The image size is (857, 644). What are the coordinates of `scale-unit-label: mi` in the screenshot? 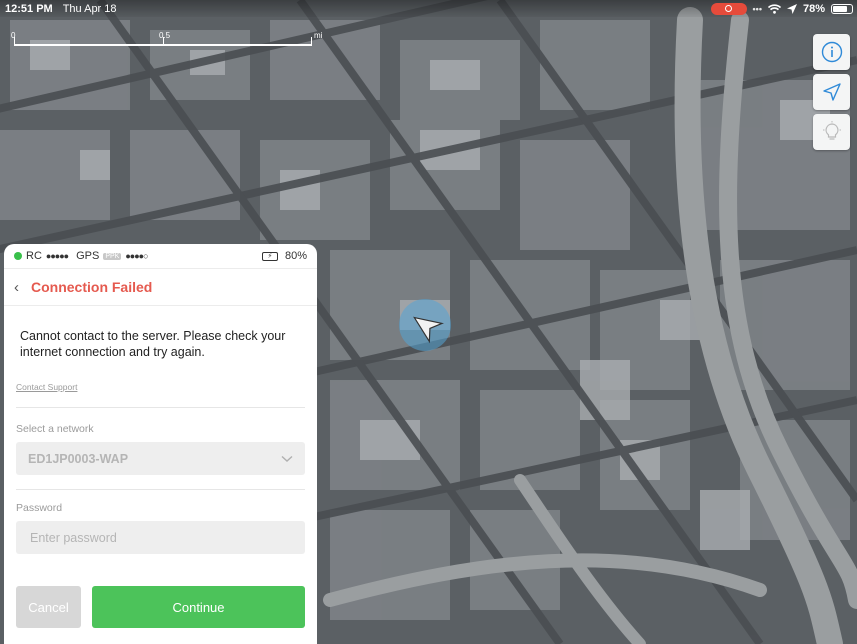 It's located at (318, 35).